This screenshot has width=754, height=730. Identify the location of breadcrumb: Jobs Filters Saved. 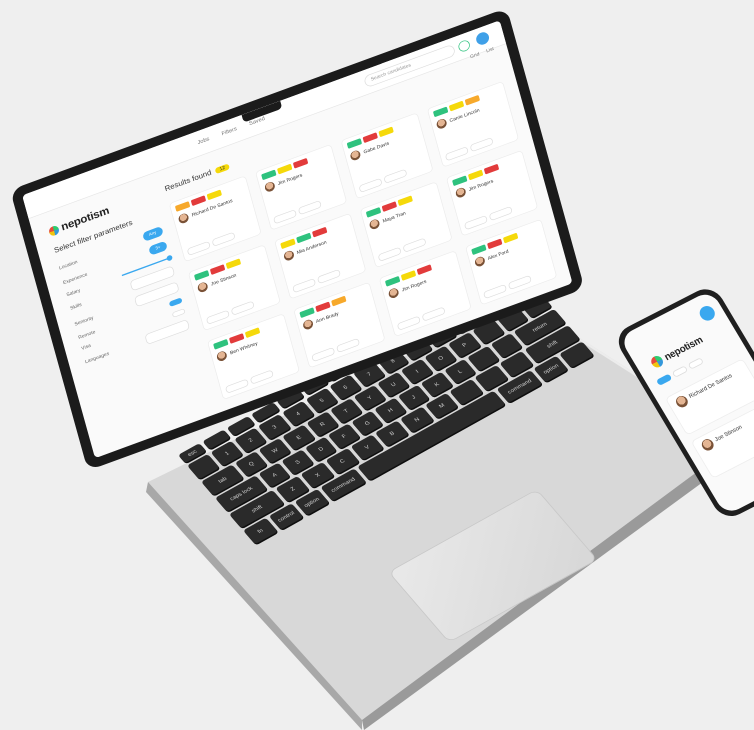
(231, 130).